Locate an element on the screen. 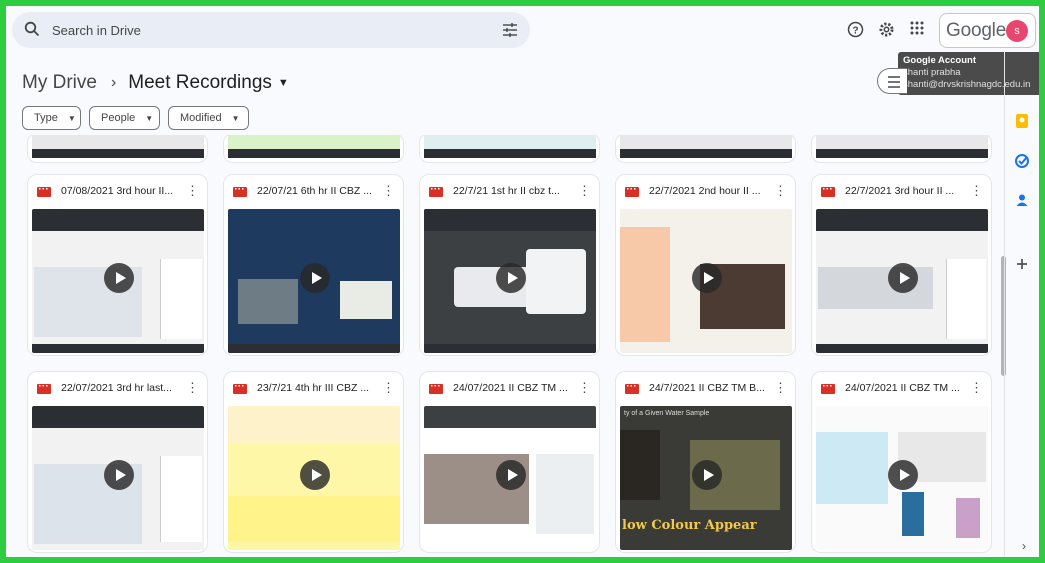 This screenshot has height=563, width=1045. apps-grid-icon is located at coordinates (917, 30).